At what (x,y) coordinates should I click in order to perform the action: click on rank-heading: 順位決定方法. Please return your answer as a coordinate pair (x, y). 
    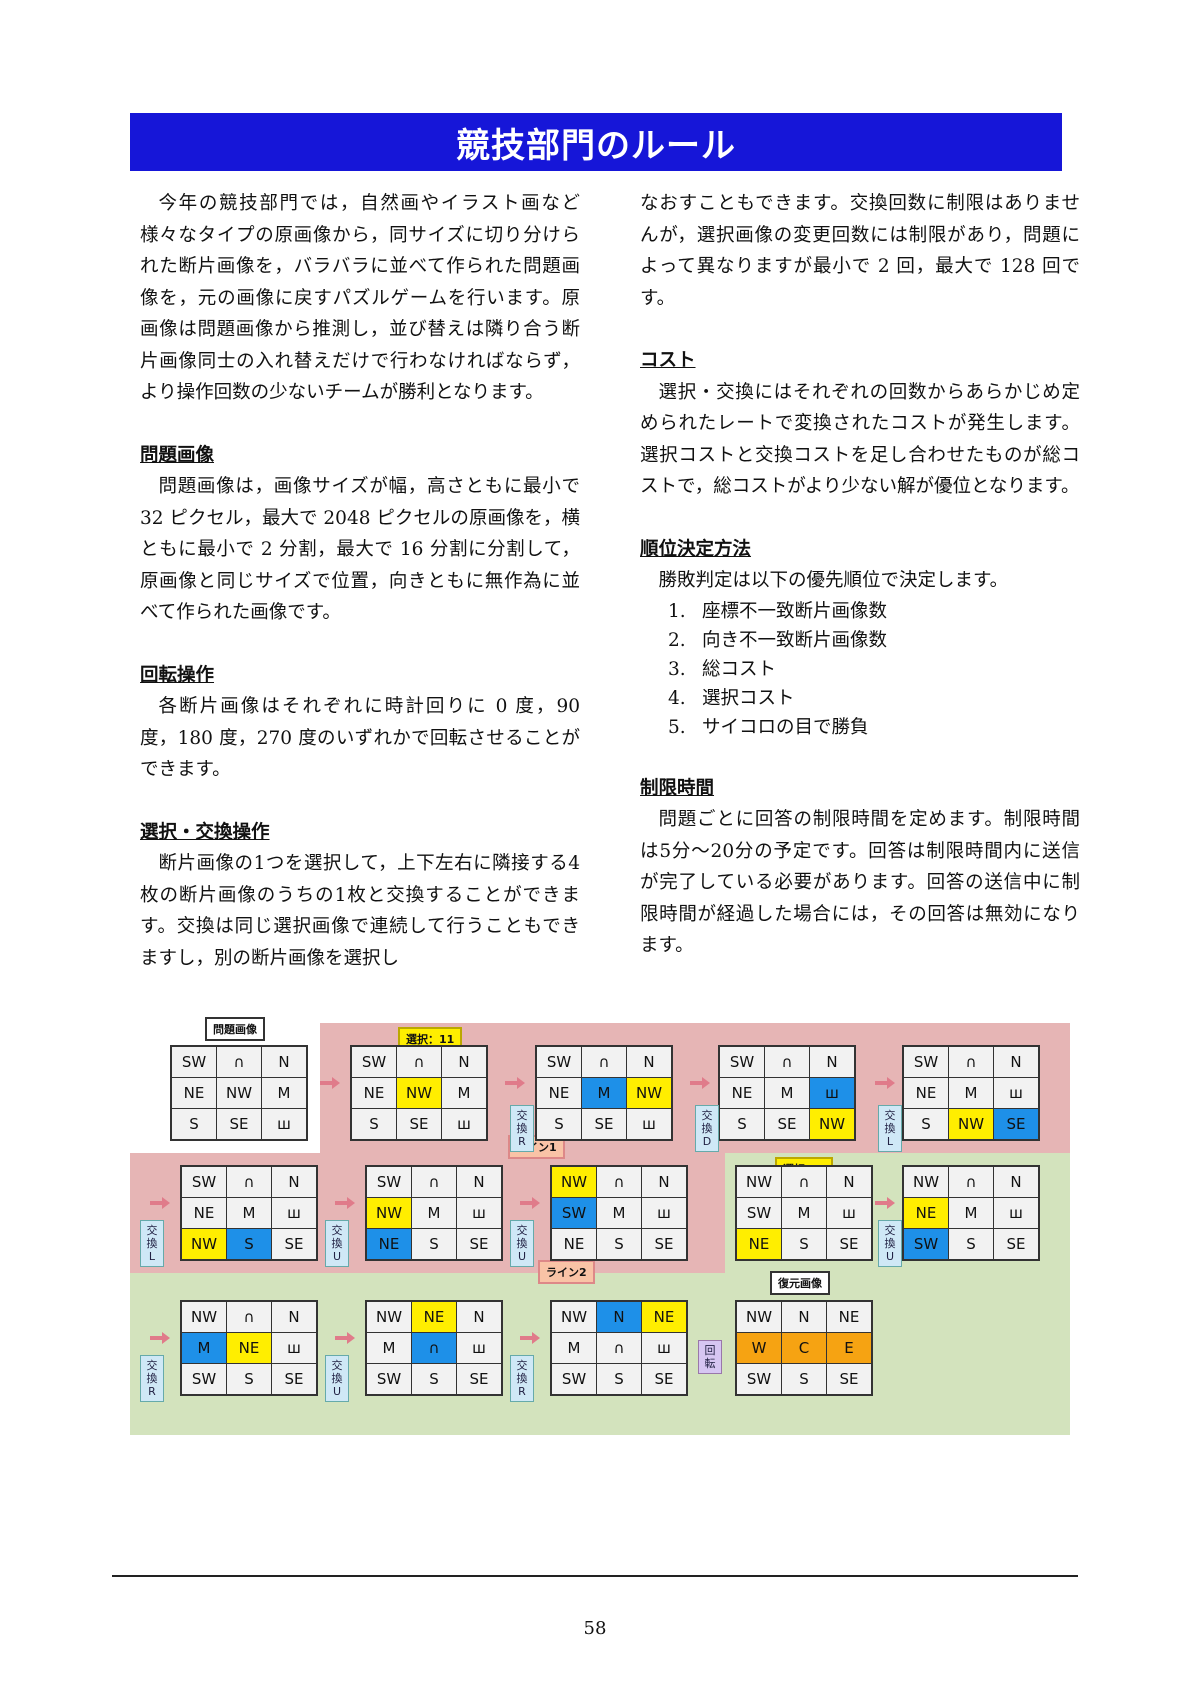
    Looking at the image, I should click on (696, 549).